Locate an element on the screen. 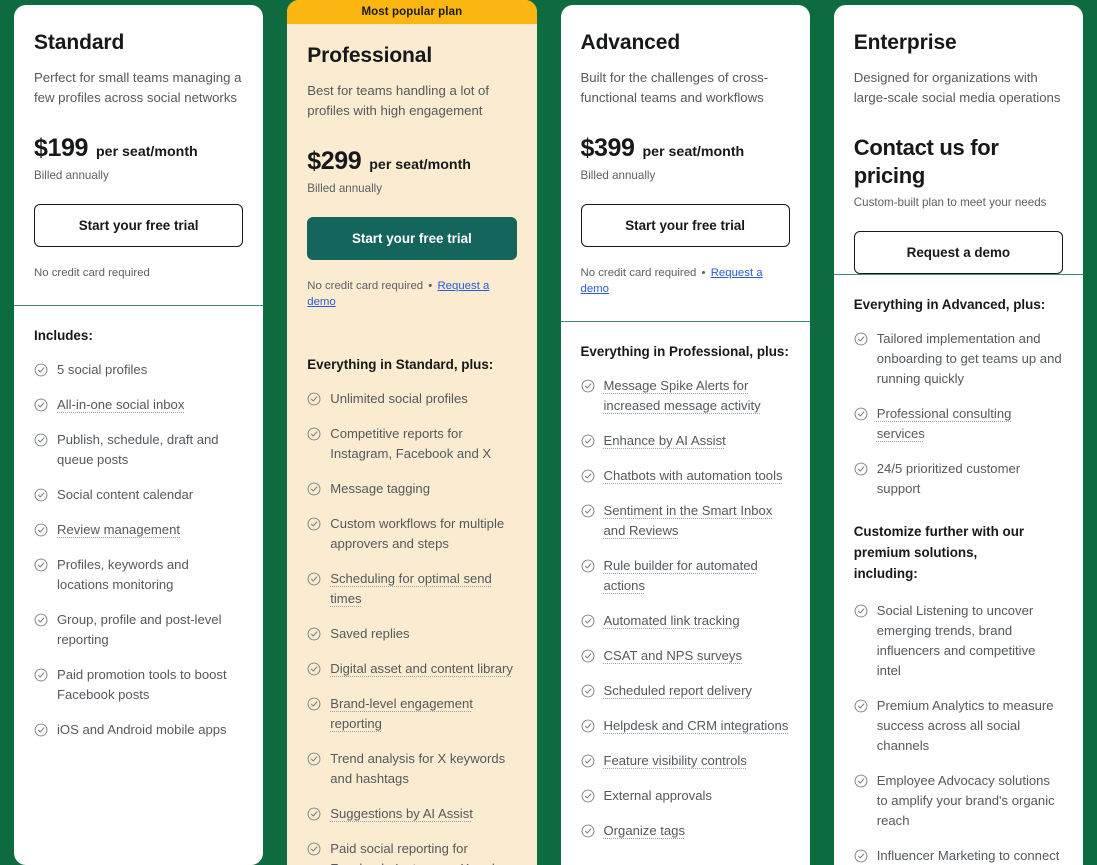 Image resolution: width=1097 pixels, height=865 pixels. plan-billing-note: Billed annually is located at coordinates (71, 175).